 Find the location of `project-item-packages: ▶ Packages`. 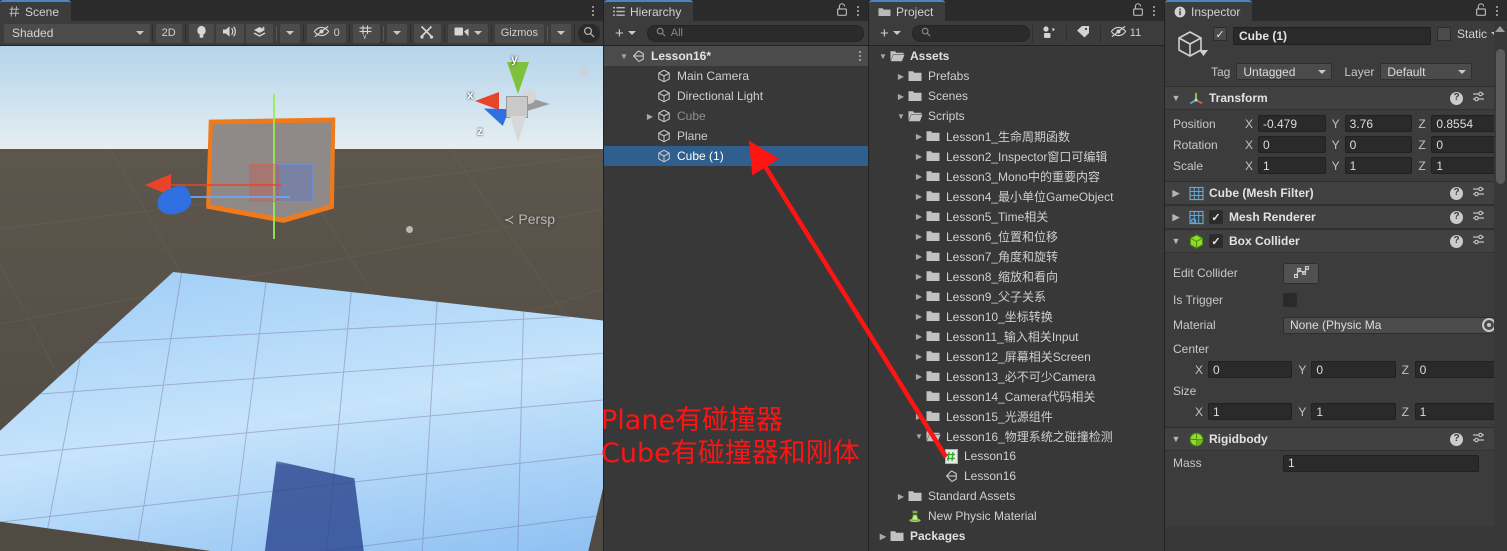

project-item-packages: ▶ Packages is located at coordinates (1016, 536).